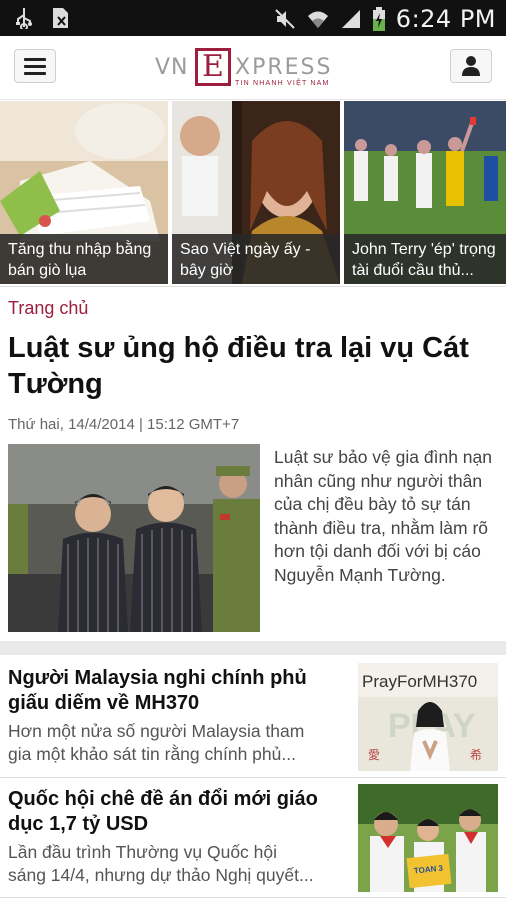 This screenshot has width=506, height=900. Describe the element at coordinates (256, 259) in the screenshot. I see `featured-caption: Sao Việt ngày ấy - bây giờ` at that location.